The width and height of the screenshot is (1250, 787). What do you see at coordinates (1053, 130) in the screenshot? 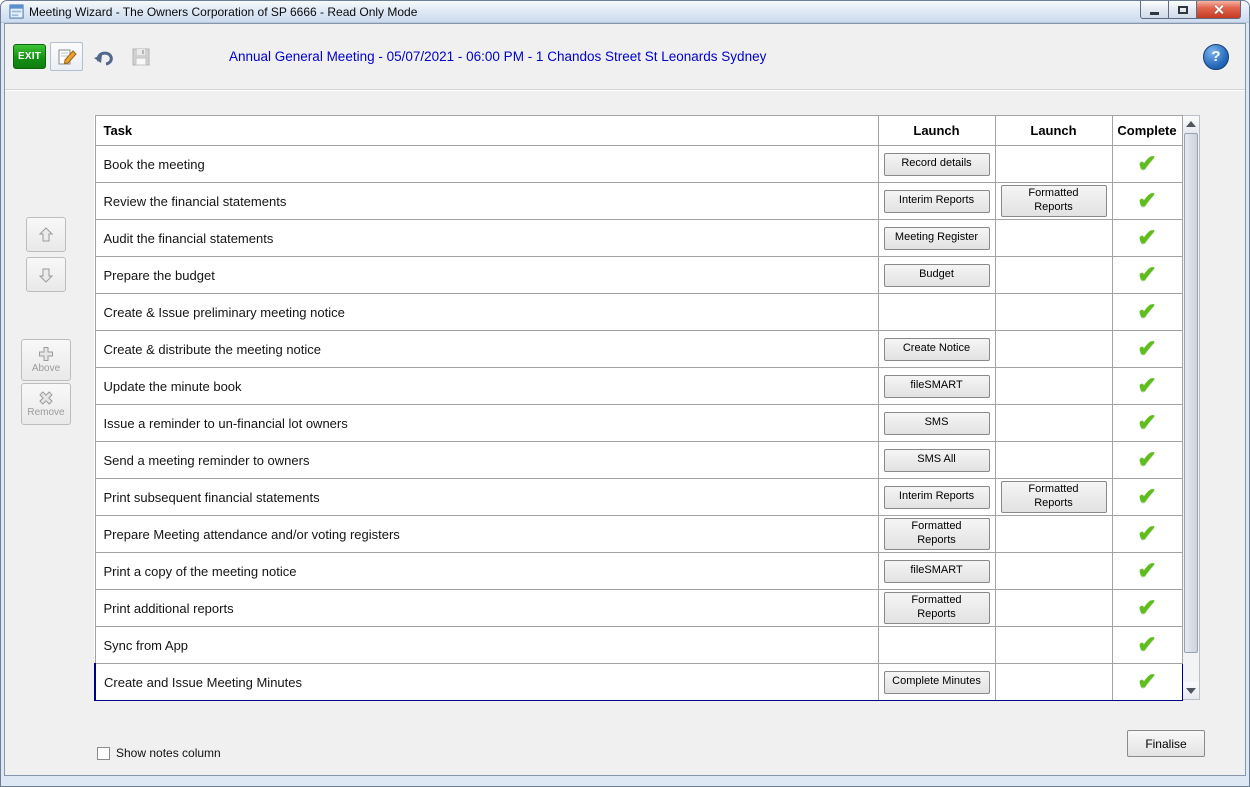
I see `column-header-launch2: Launch` at bounding box center [1053, 130].